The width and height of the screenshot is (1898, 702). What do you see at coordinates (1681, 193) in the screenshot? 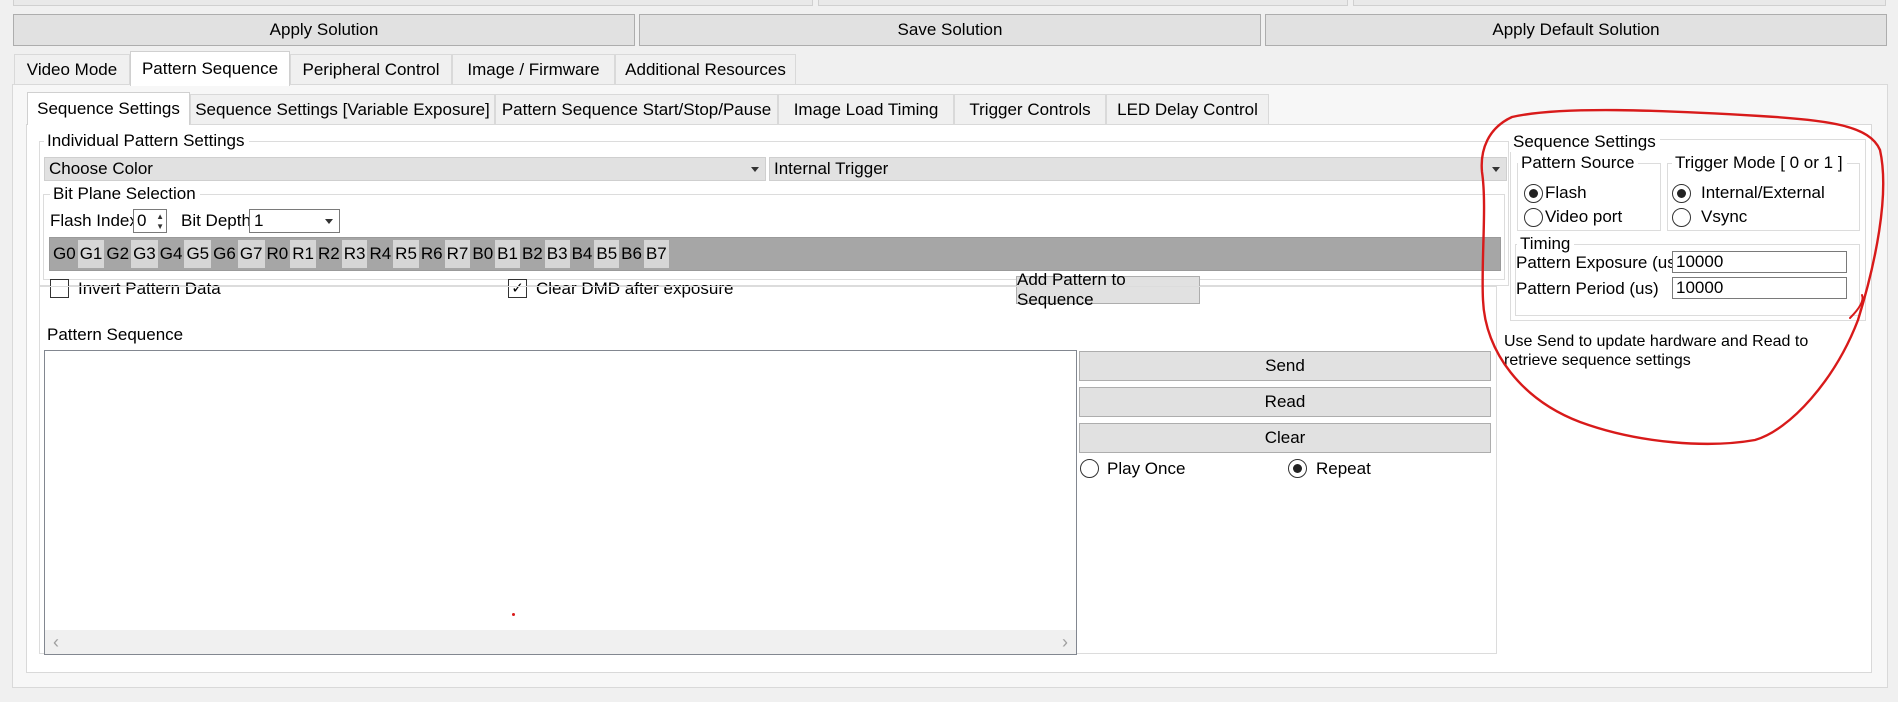
I see `trigger-internal-radio` at bounding box center [1681, 193].